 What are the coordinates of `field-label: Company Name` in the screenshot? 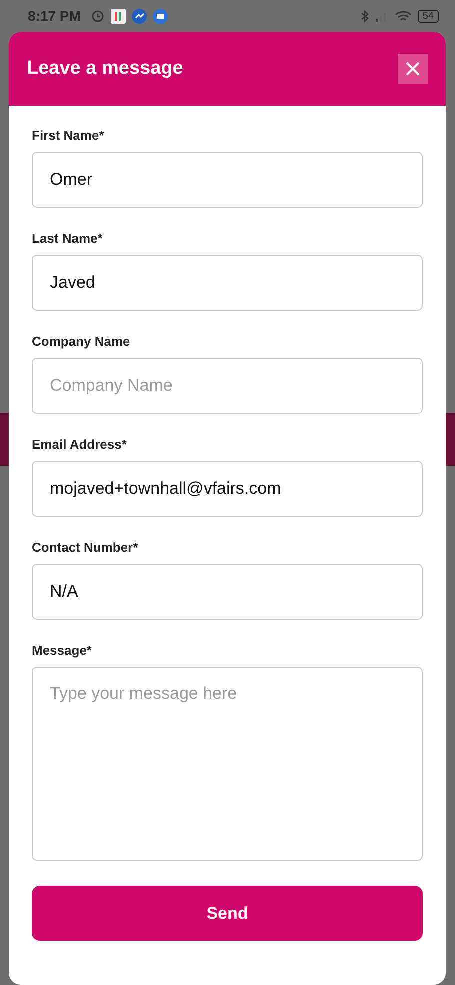 It's located at (82, 341).